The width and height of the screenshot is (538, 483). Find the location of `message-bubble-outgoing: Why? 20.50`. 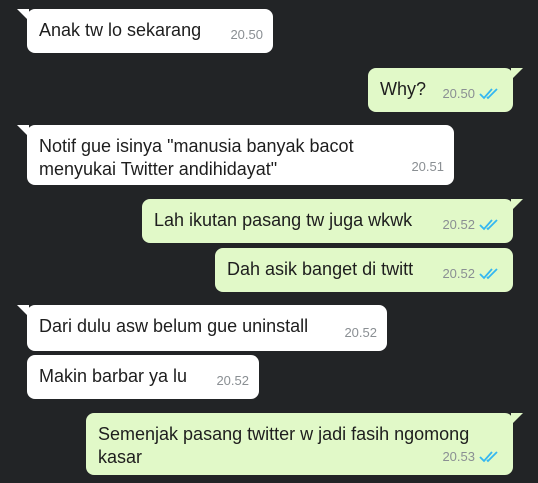

message-bubble-outgoing: Why? 20.50 is located at coordinates (445, 90).